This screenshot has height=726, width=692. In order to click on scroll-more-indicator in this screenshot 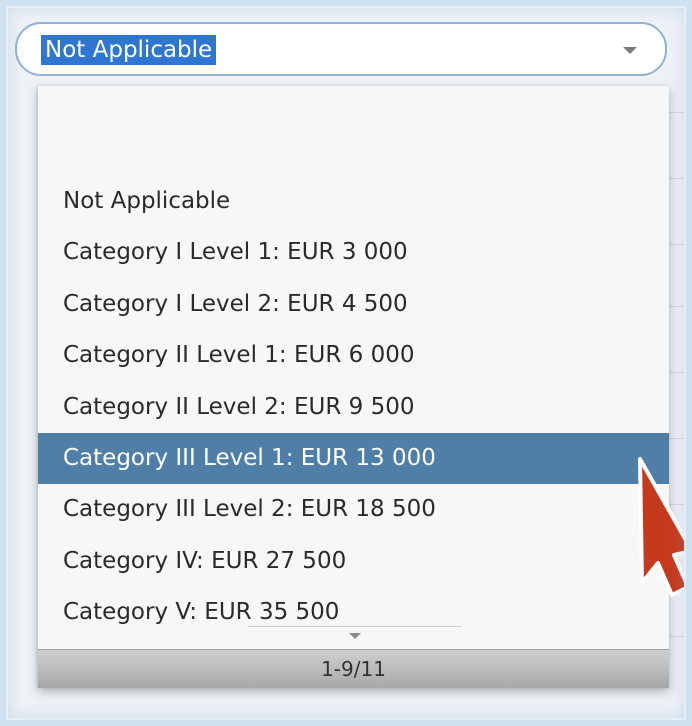, I will do `click(355, 636)`.